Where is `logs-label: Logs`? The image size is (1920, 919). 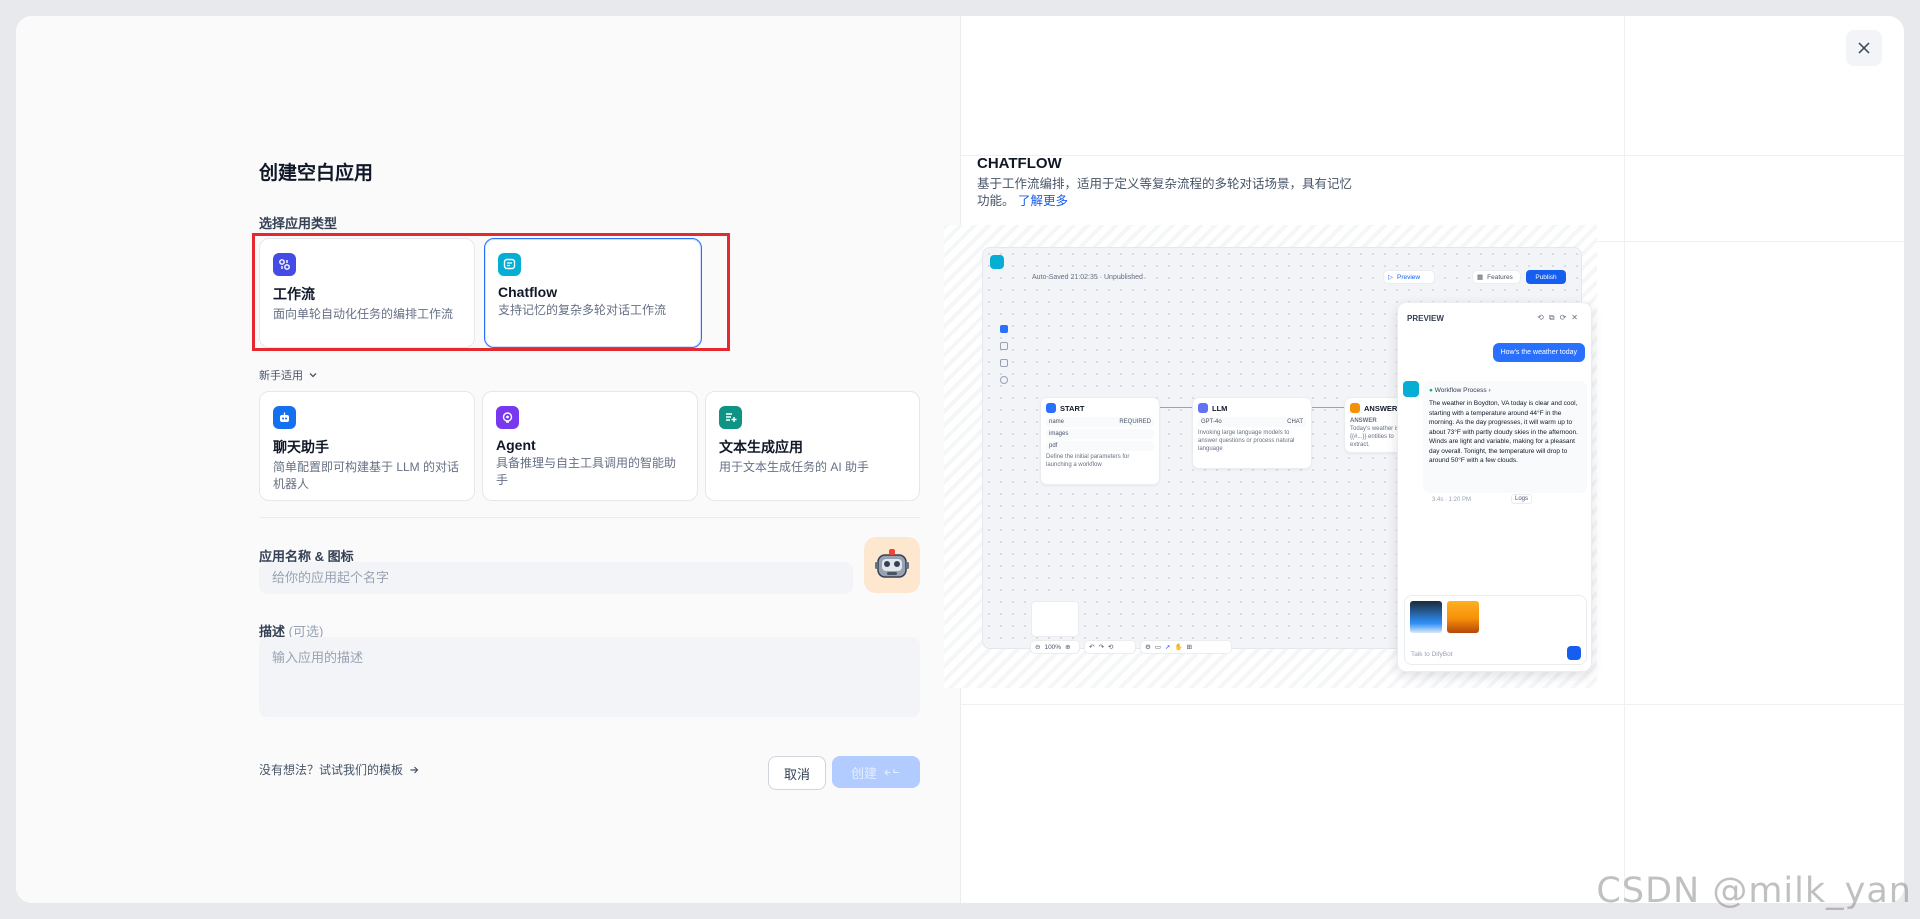
logs-label: Logs is located at coordinates (1522, 499).